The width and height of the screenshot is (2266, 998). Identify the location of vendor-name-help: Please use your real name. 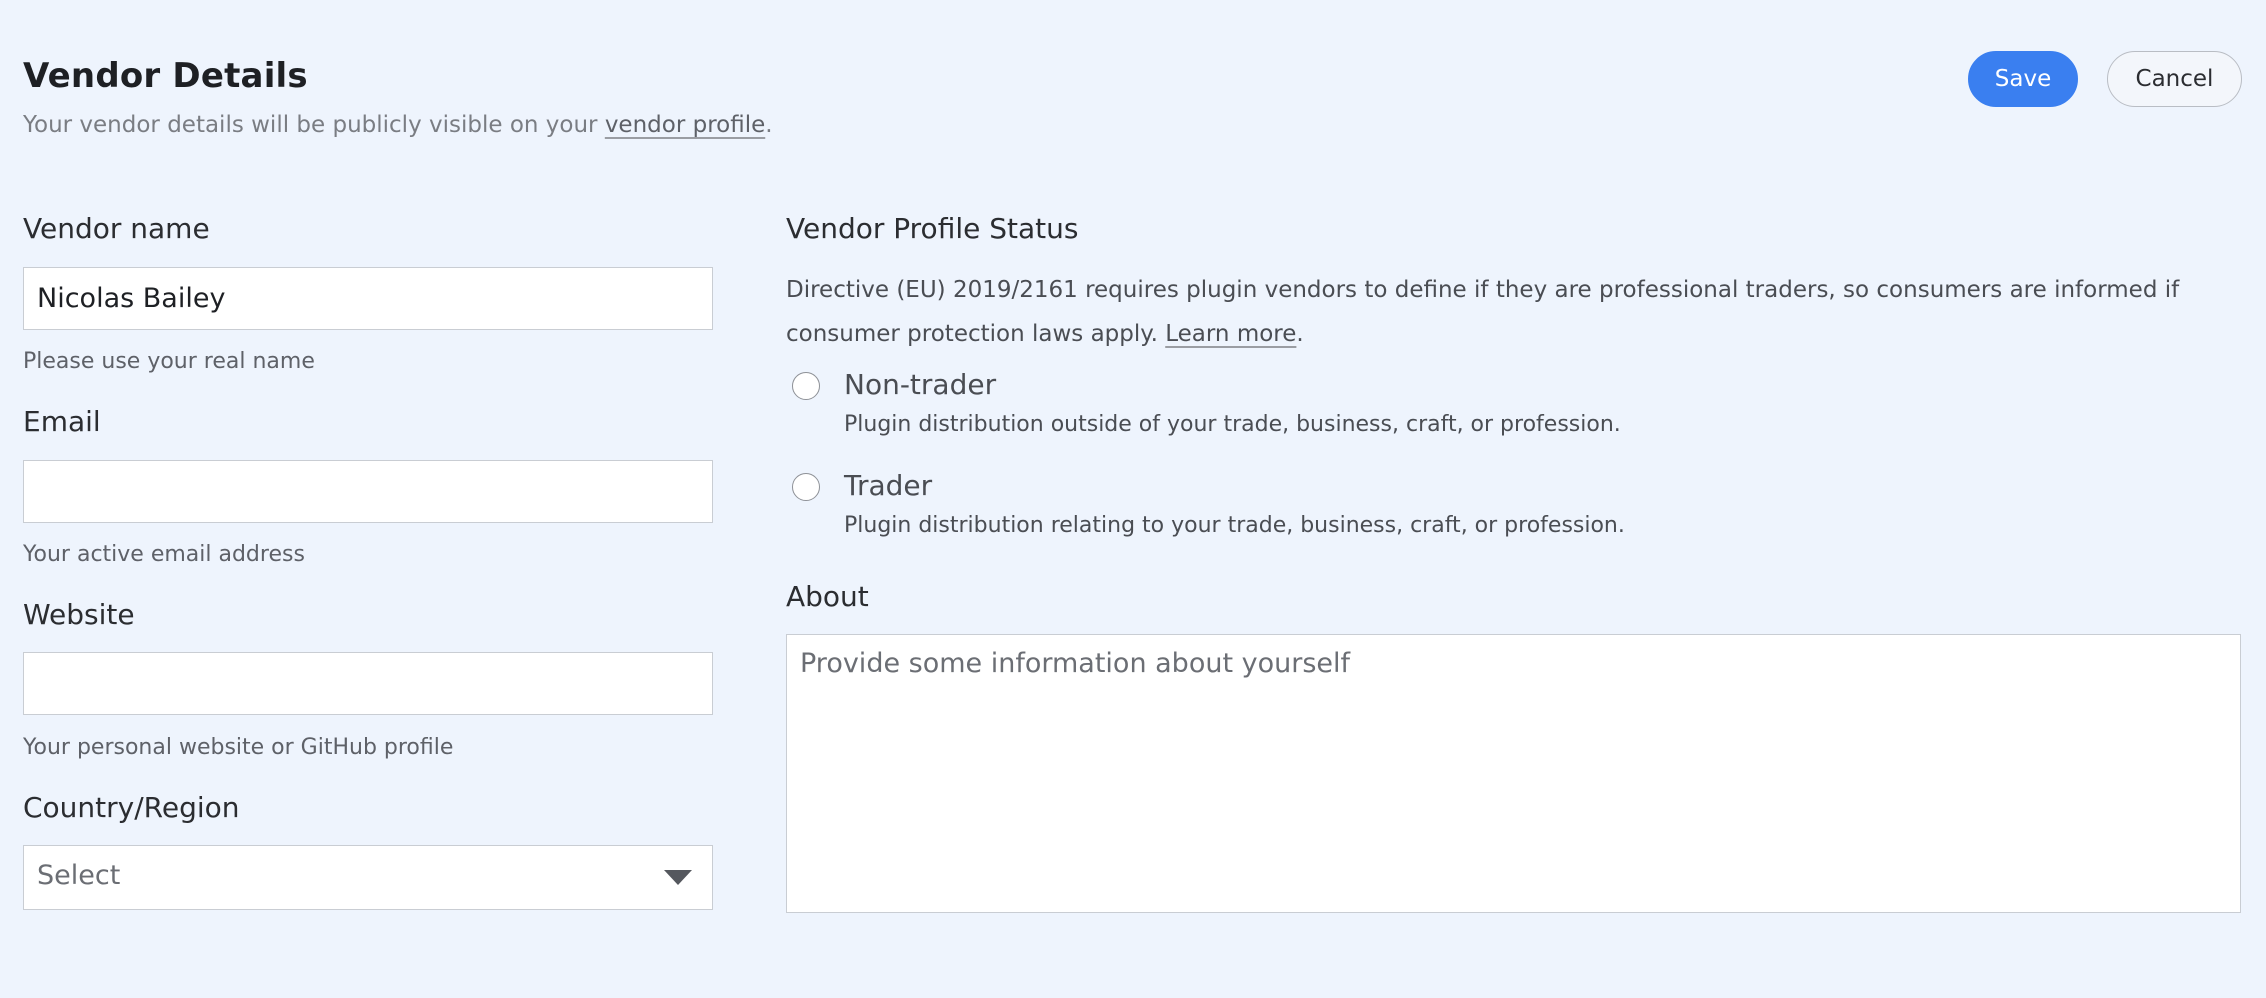
(169, 361).